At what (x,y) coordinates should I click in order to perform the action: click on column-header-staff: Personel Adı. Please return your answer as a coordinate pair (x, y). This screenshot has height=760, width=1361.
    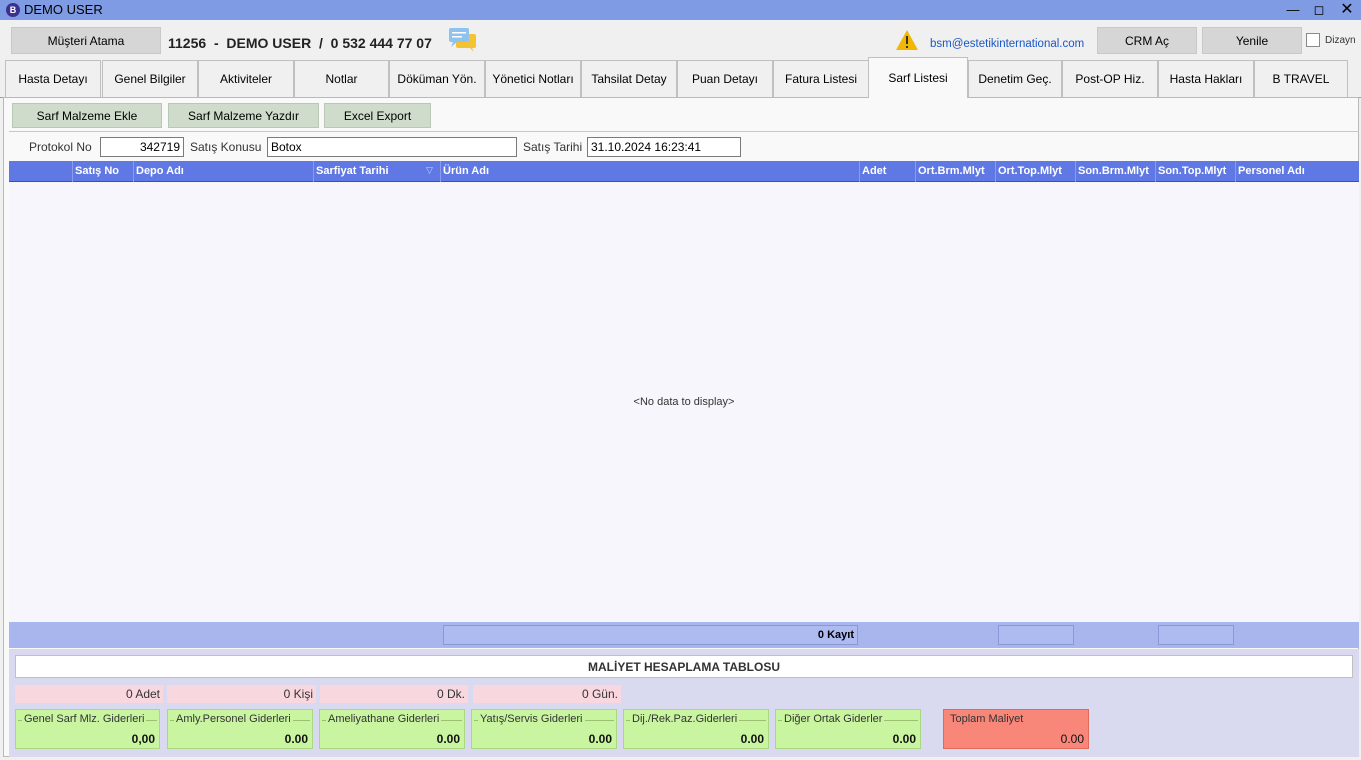
    Looking at the image, I should click on (1297, 171).